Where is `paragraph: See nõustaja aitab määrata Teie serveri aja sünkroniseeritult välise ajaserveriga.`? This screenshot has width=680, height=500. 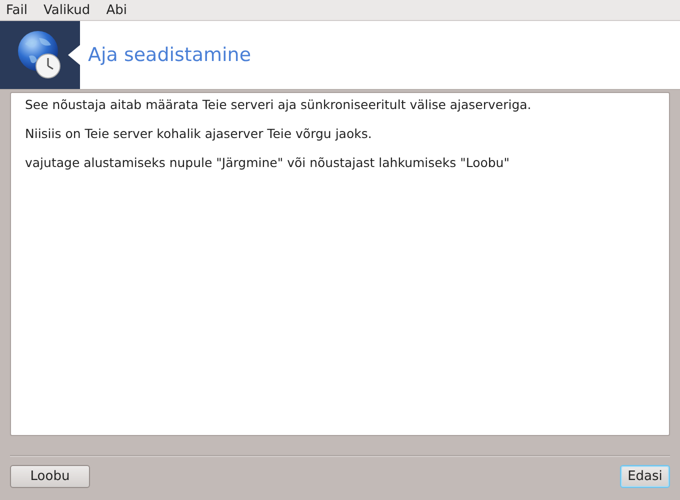 paragraph: See nõustaja aitab määrata Teie serveri aja sünkroniseeritult välise ajaserveriga. is located at coordinates (278, 104).